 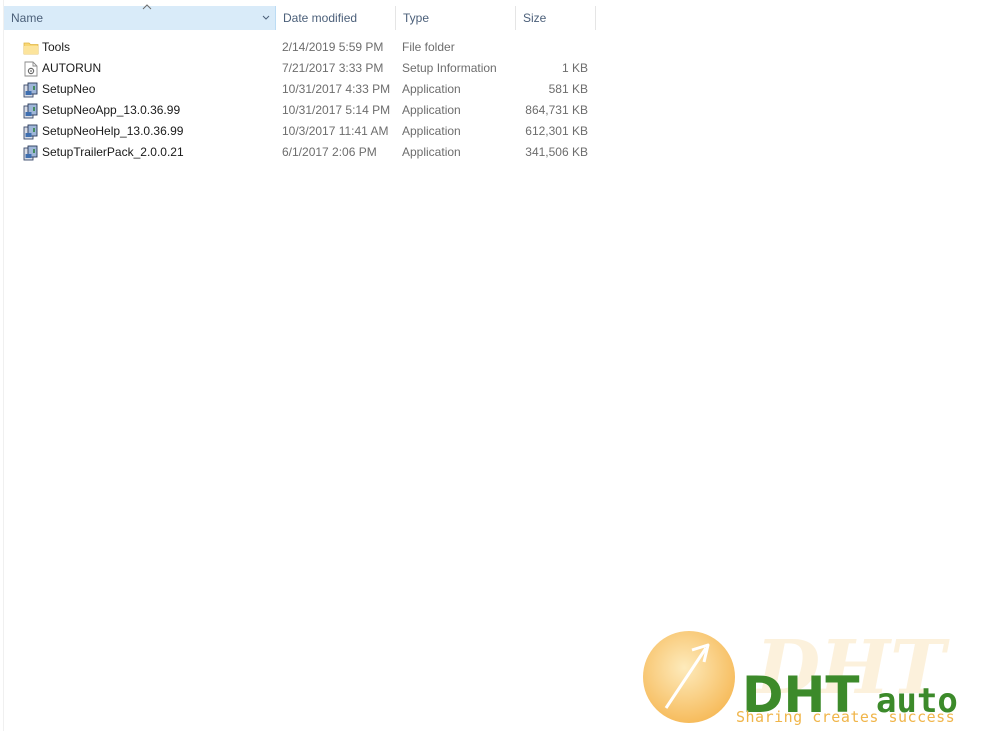 I want to click on watermark-logo: DHT DHT auto Sharing creates success, so click(x=813, y=678).